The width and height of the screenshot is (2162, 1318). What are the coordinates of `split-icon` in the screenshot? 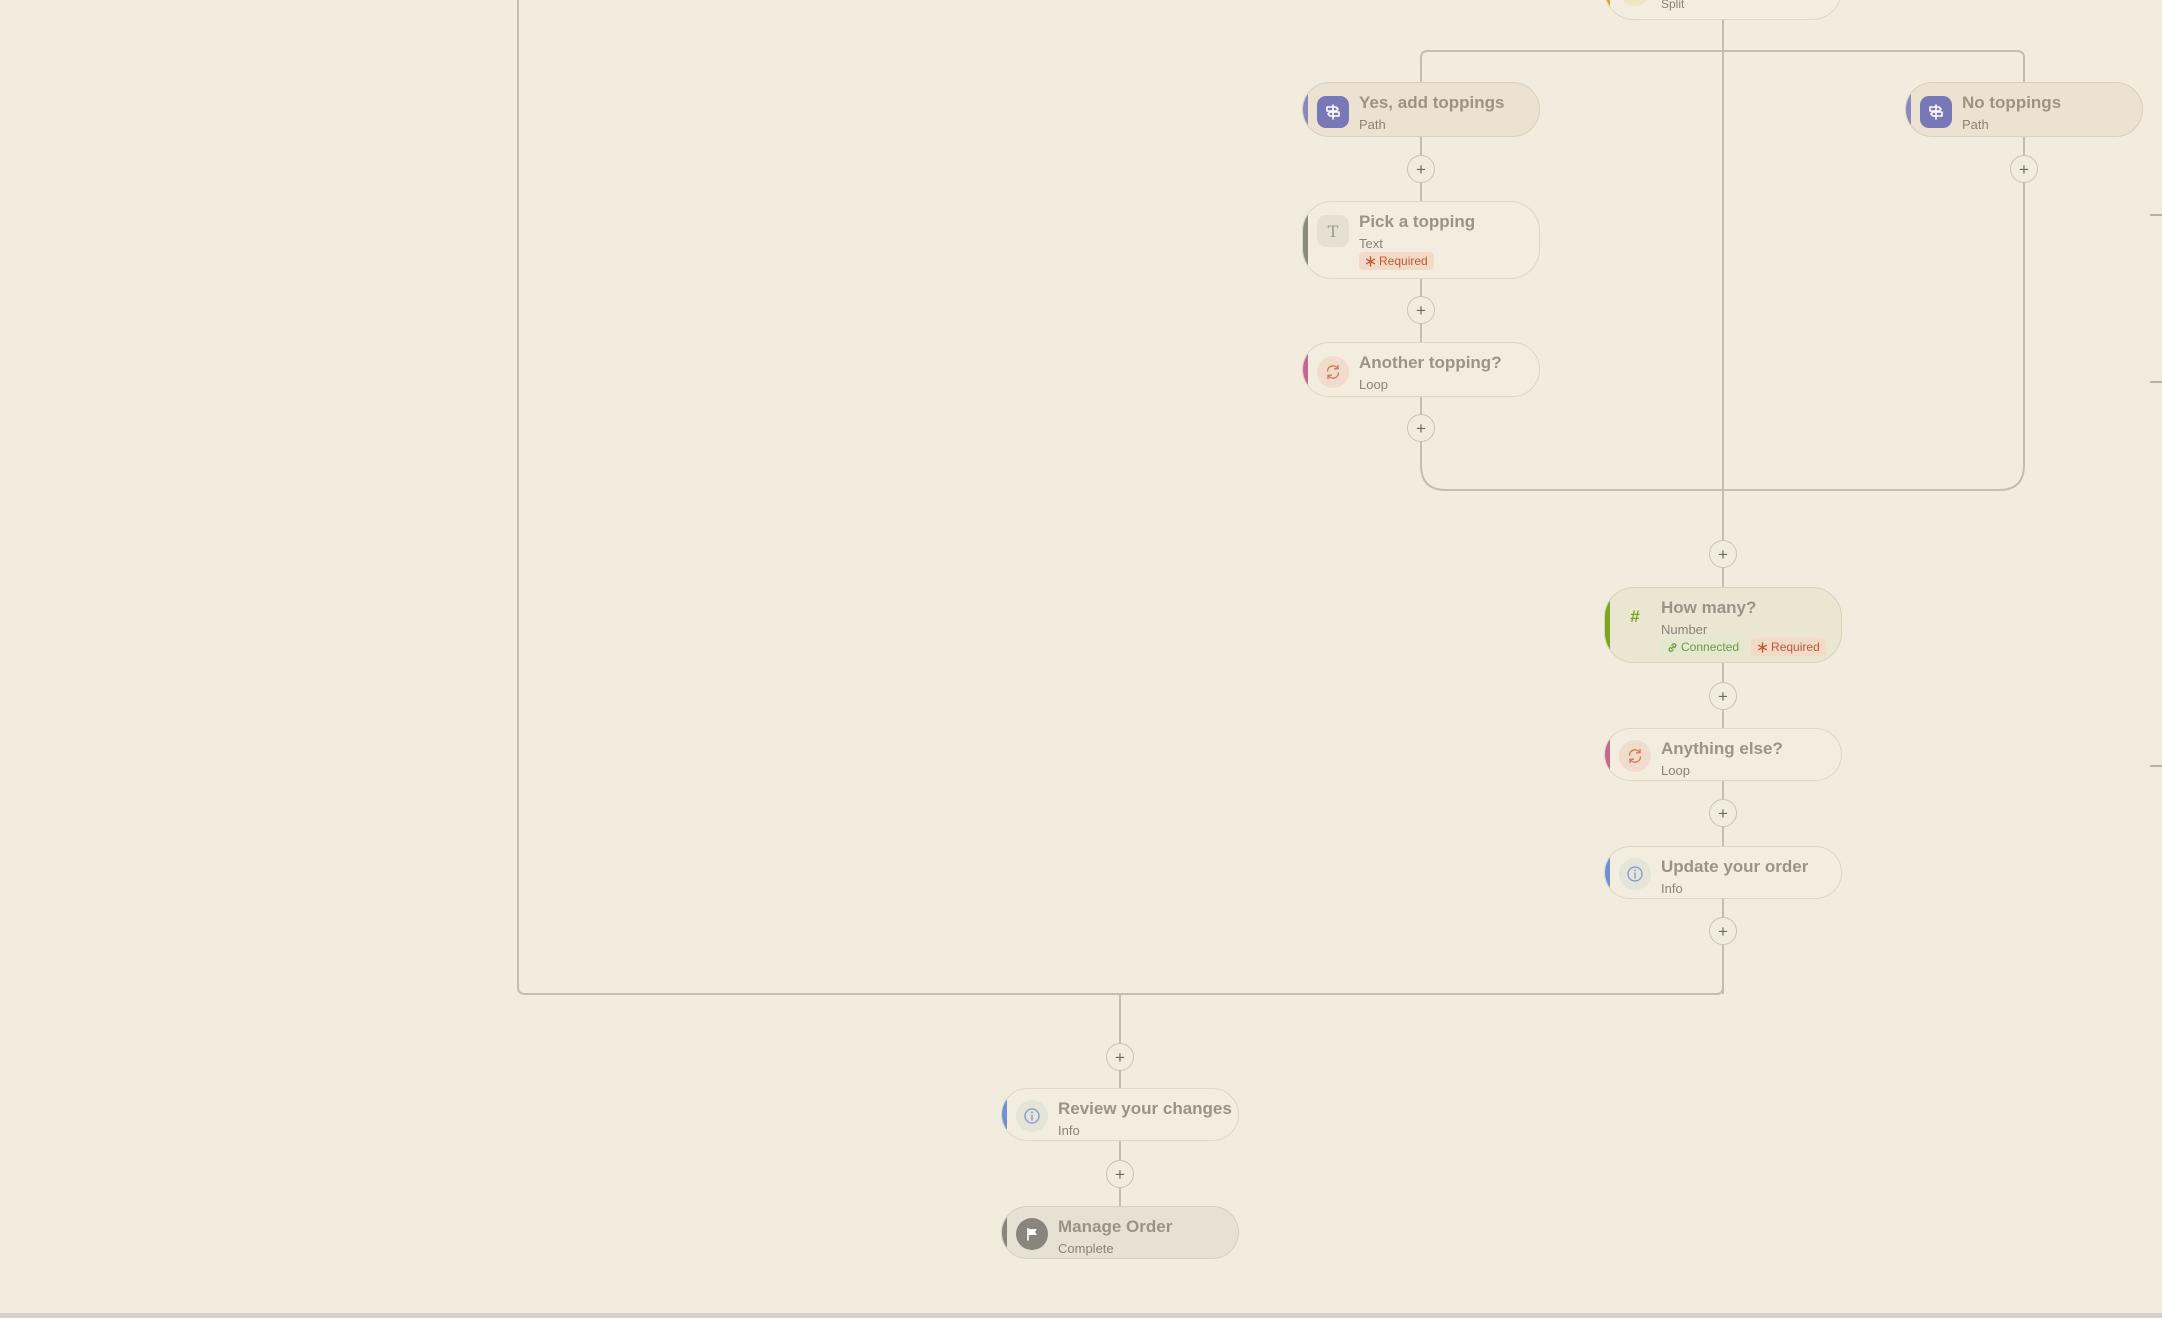 It's located at (1635, 3).